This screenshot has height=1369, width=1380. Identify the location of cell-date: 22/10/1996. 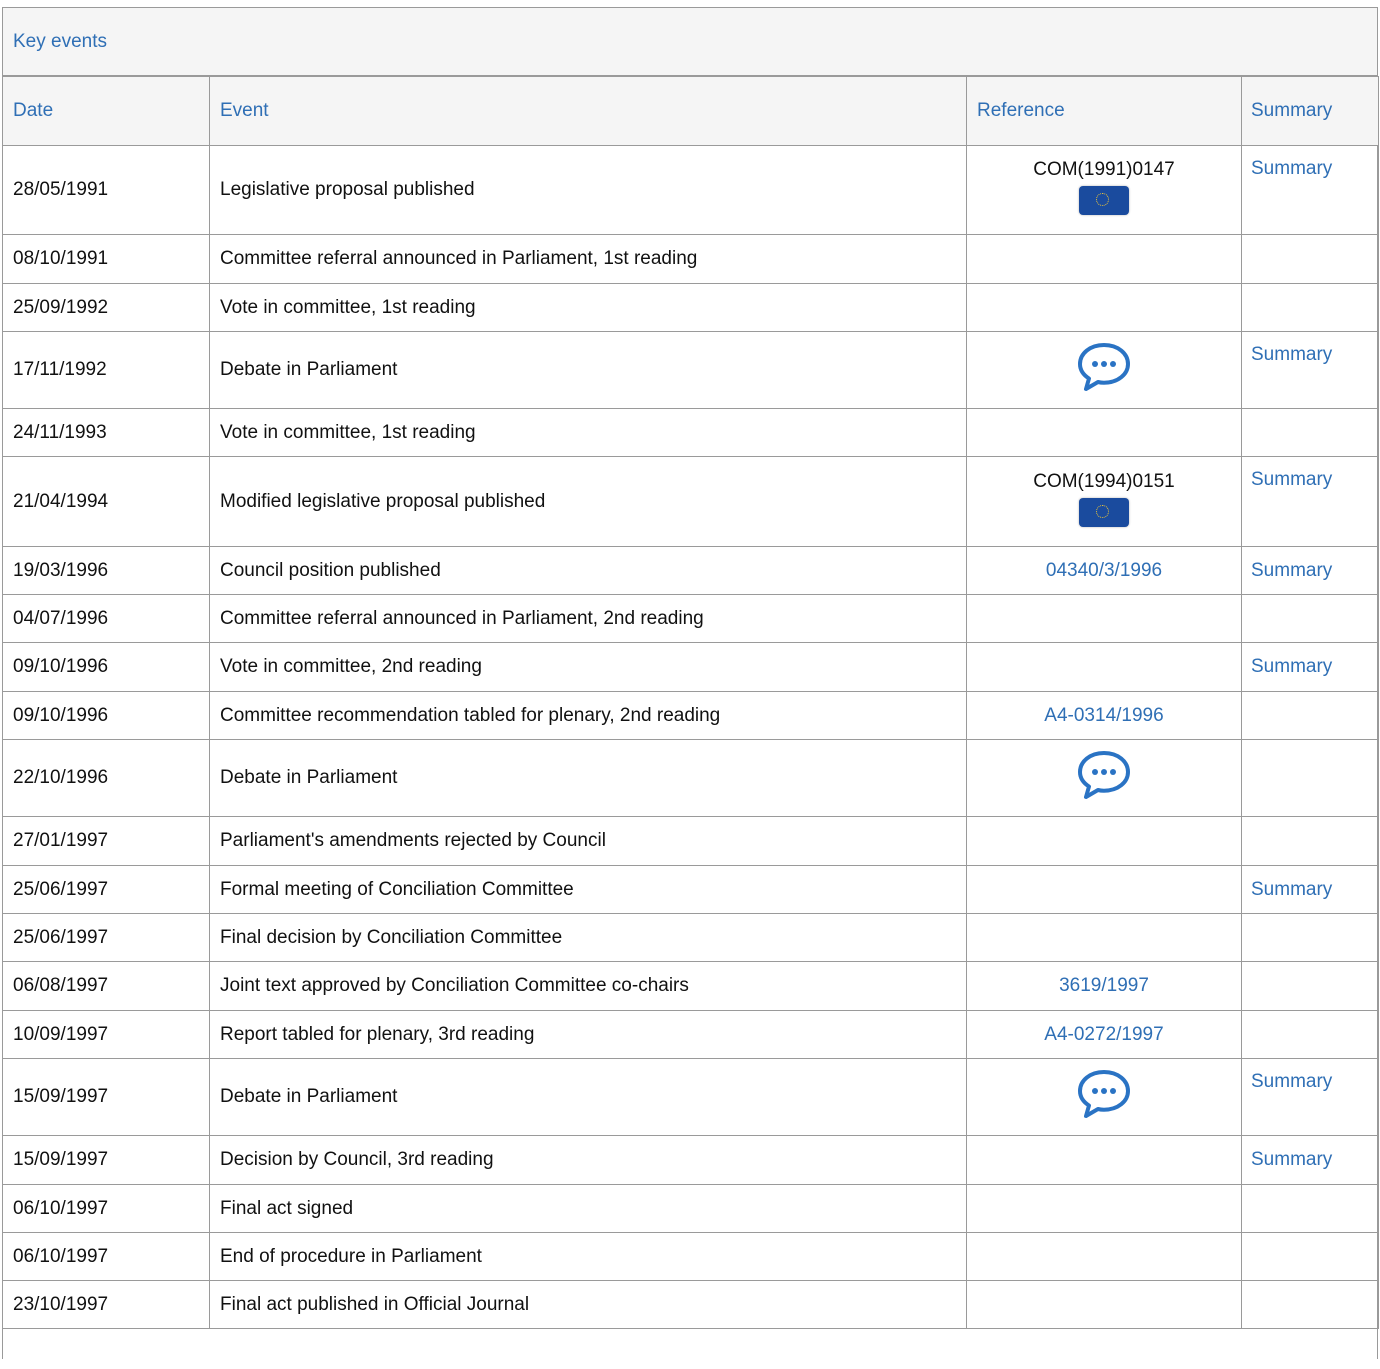
(106, 778).